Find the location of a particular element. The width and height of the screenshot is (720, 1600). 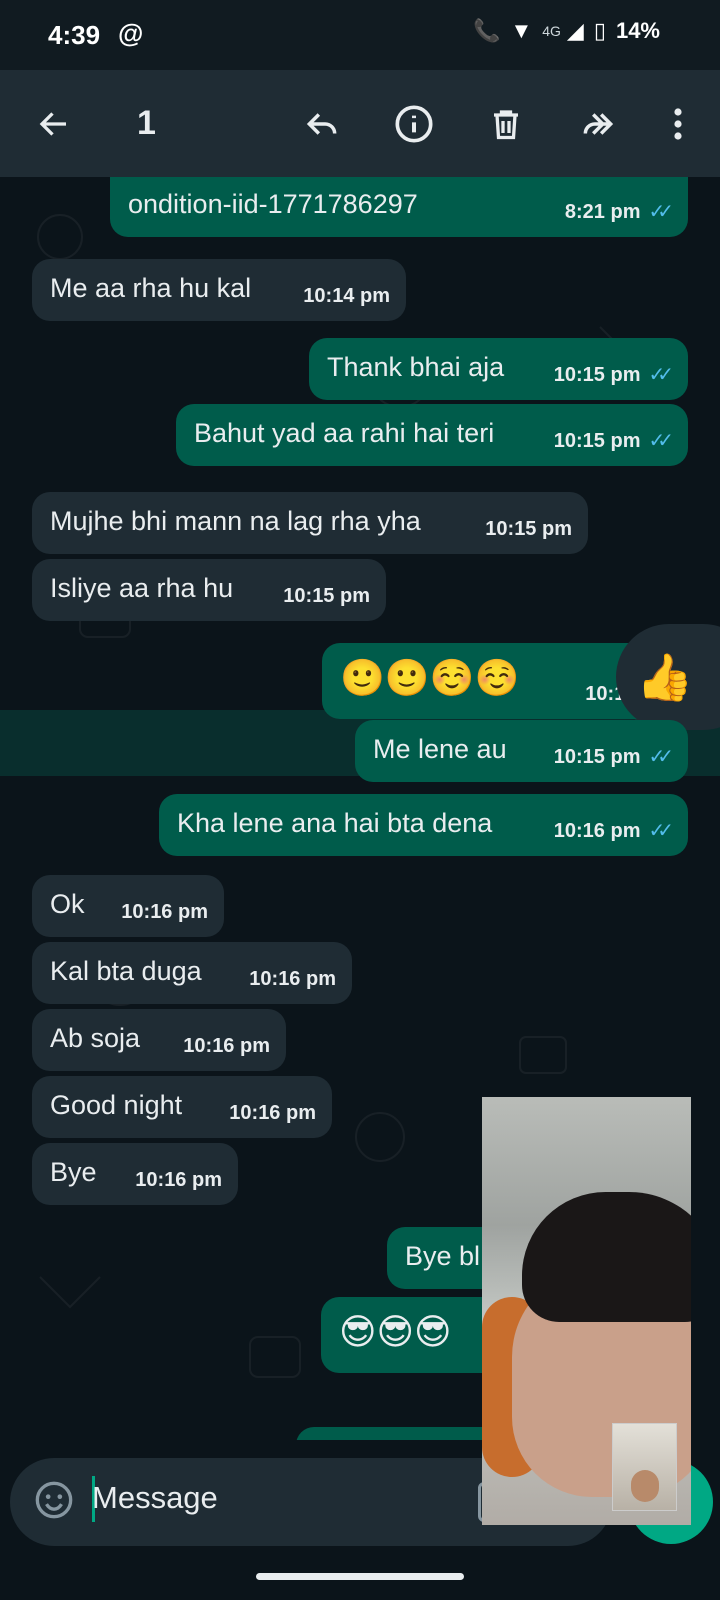

selected-count: 1 is located at coordinates (146, 123).